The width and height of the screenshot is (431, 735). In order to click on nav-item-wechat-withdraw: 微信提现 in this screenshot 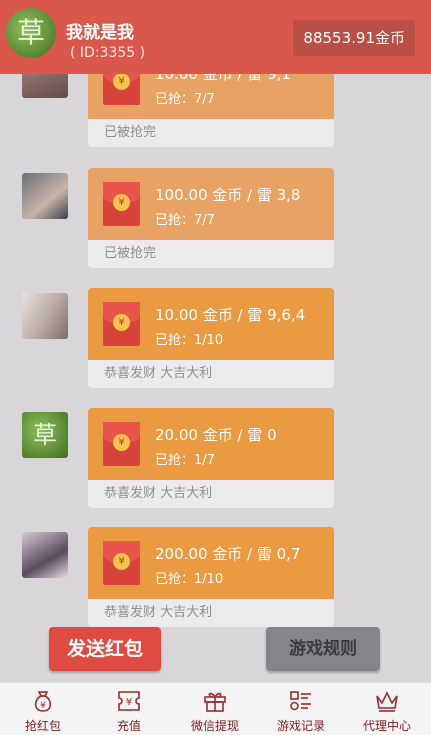, I will do `click(215, 709)`.